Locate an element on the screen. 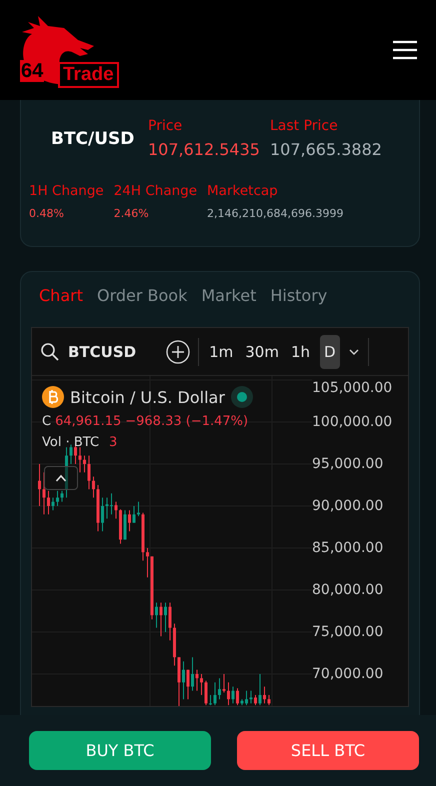  price-label: Last Price is located at coordinates (304, 126).